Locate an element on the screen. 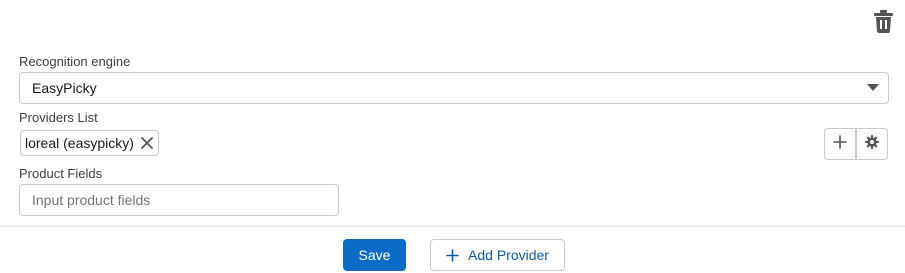 This screenshot has width=905, height=273. add-provider-label: Add Provider is located at coordinates (508, 255).